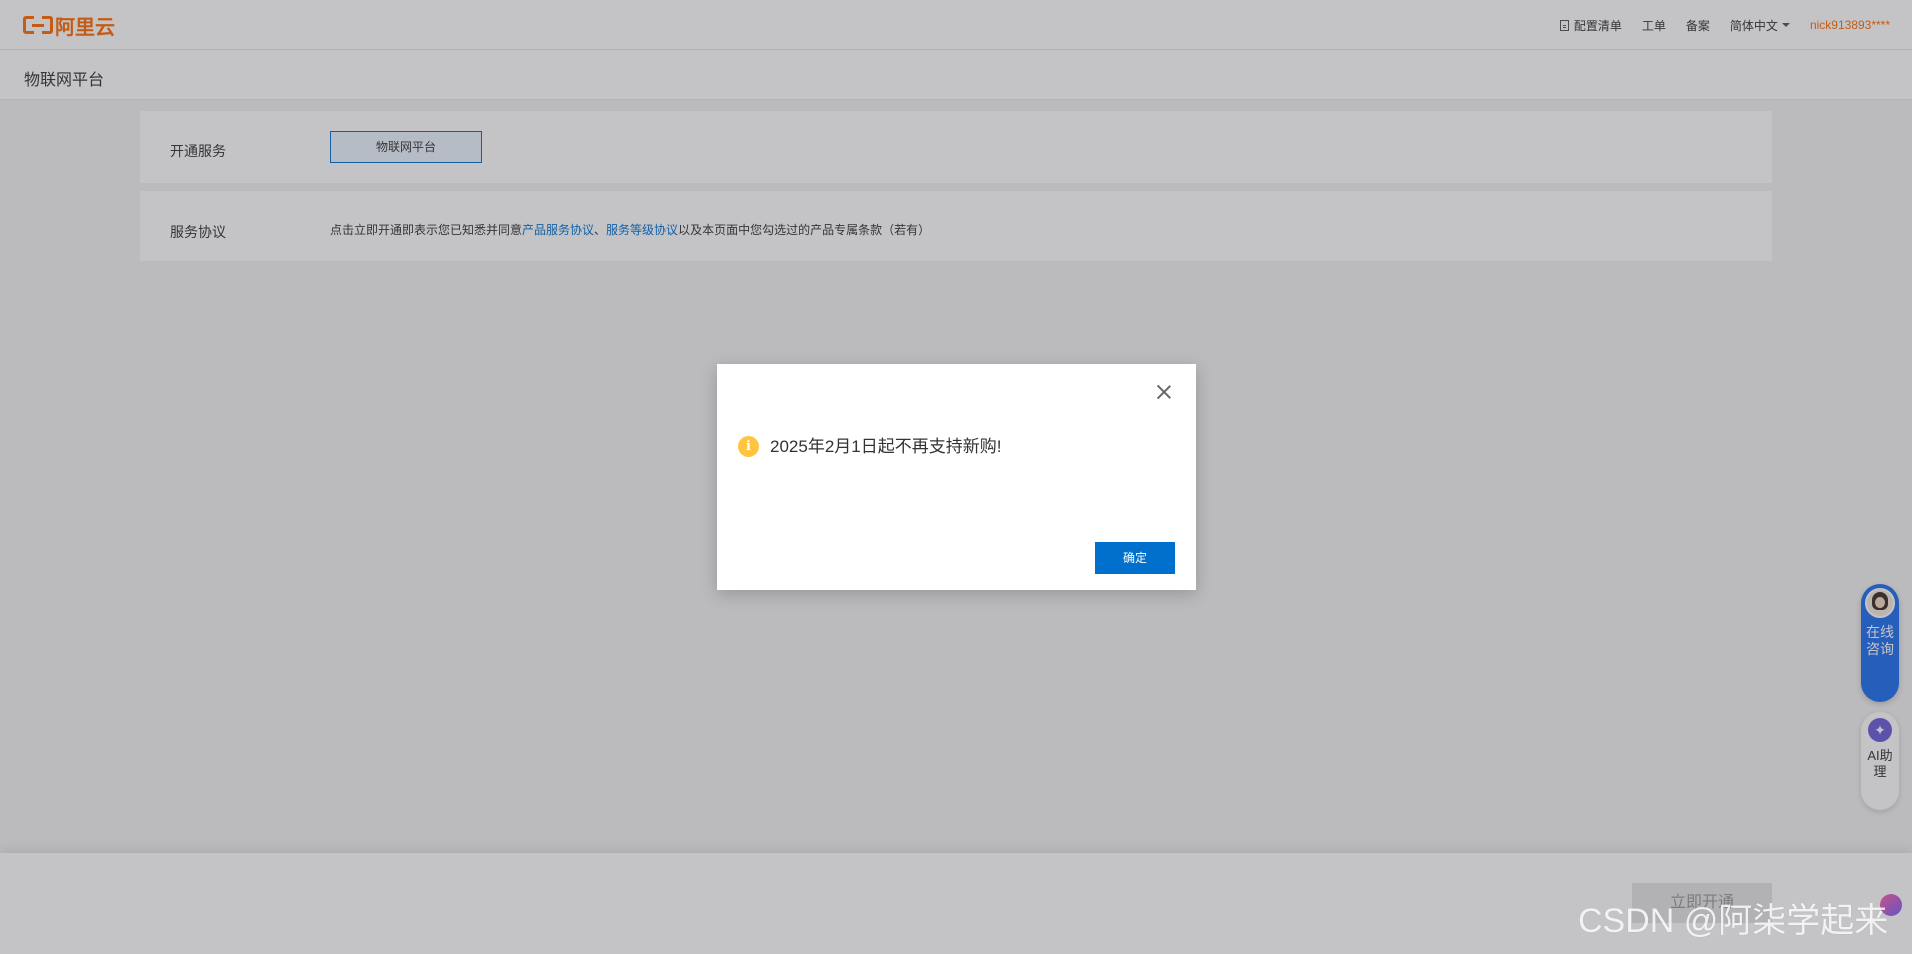 The image size is (1912, 954). What do you see at coordinates (1733, 921) in the screenshot?
I see `csdn-watermark: CSDN @阿柒学起来` at bounding box center [1733, 921].